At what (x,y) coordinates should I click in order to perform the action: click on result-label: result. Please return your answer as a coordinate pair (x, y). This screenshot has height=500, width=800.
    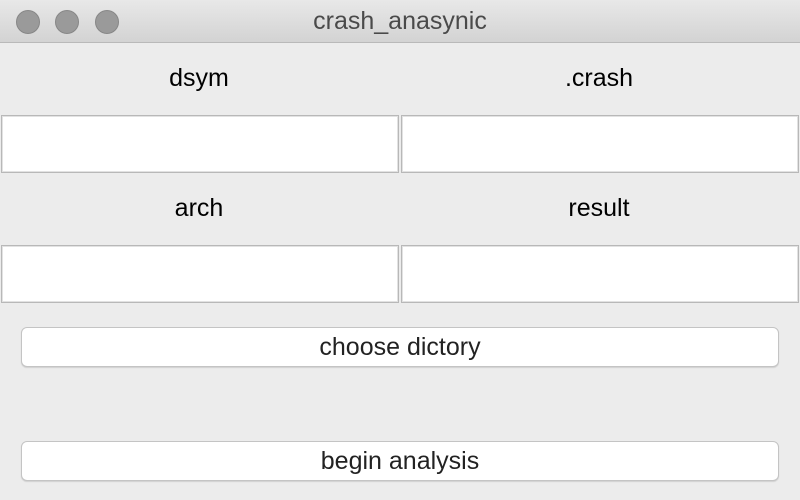
    Looking at the image, I should click on (599, 208).